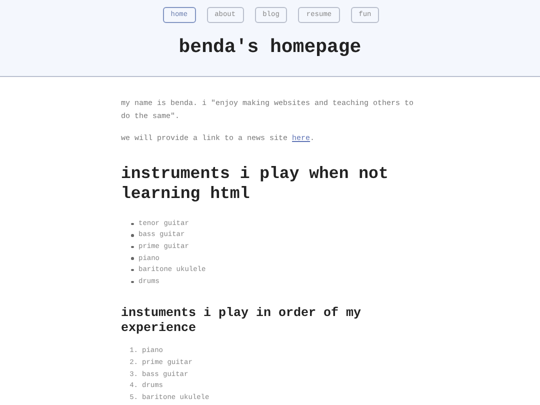 The width and height of the screenshot is (540, 405). I want to click on section-heading: instruments i play when not learning html, so click(255, 184).